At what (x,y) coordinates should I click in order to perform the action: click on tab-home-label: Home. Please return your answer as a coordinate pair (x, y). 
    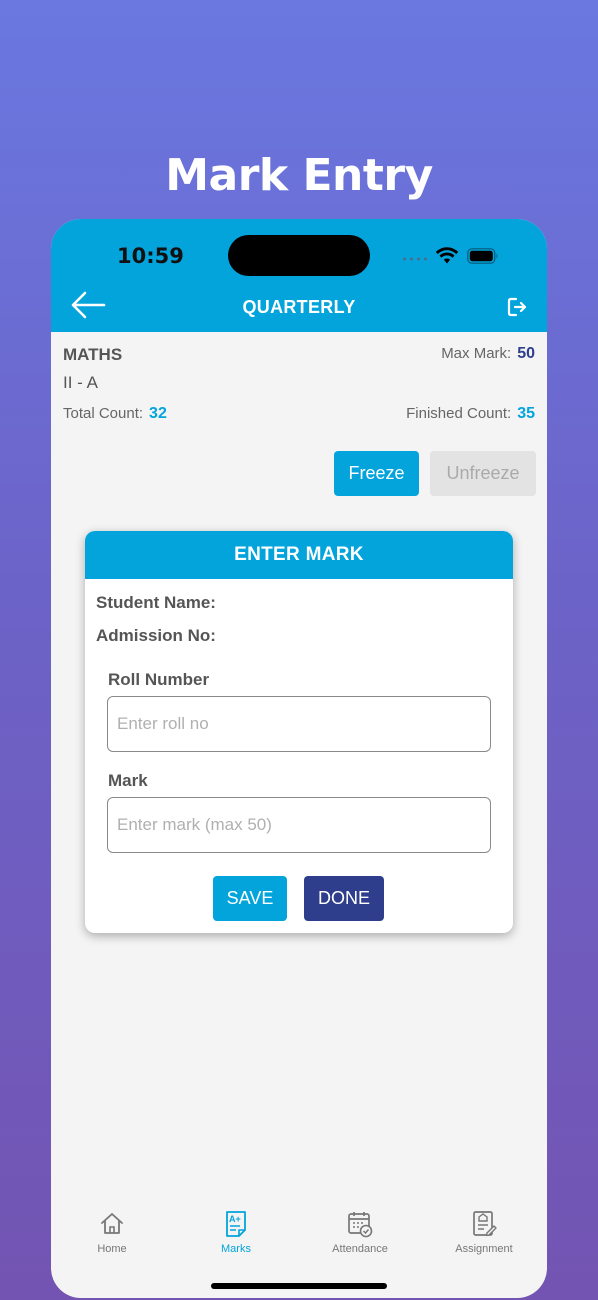
    Looking at the image, I should click on (112, 1249).